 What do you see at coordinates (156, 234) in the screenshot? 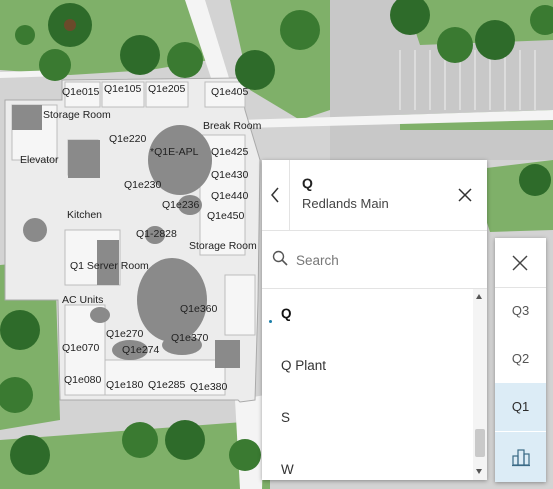
I see `room-label: Q1-2828` at bounding box center [156, 234].